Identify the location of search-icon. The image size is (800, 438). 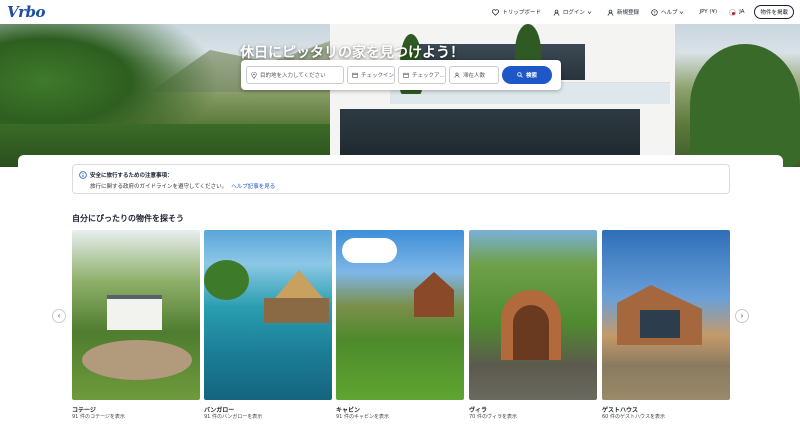
(520, 75).